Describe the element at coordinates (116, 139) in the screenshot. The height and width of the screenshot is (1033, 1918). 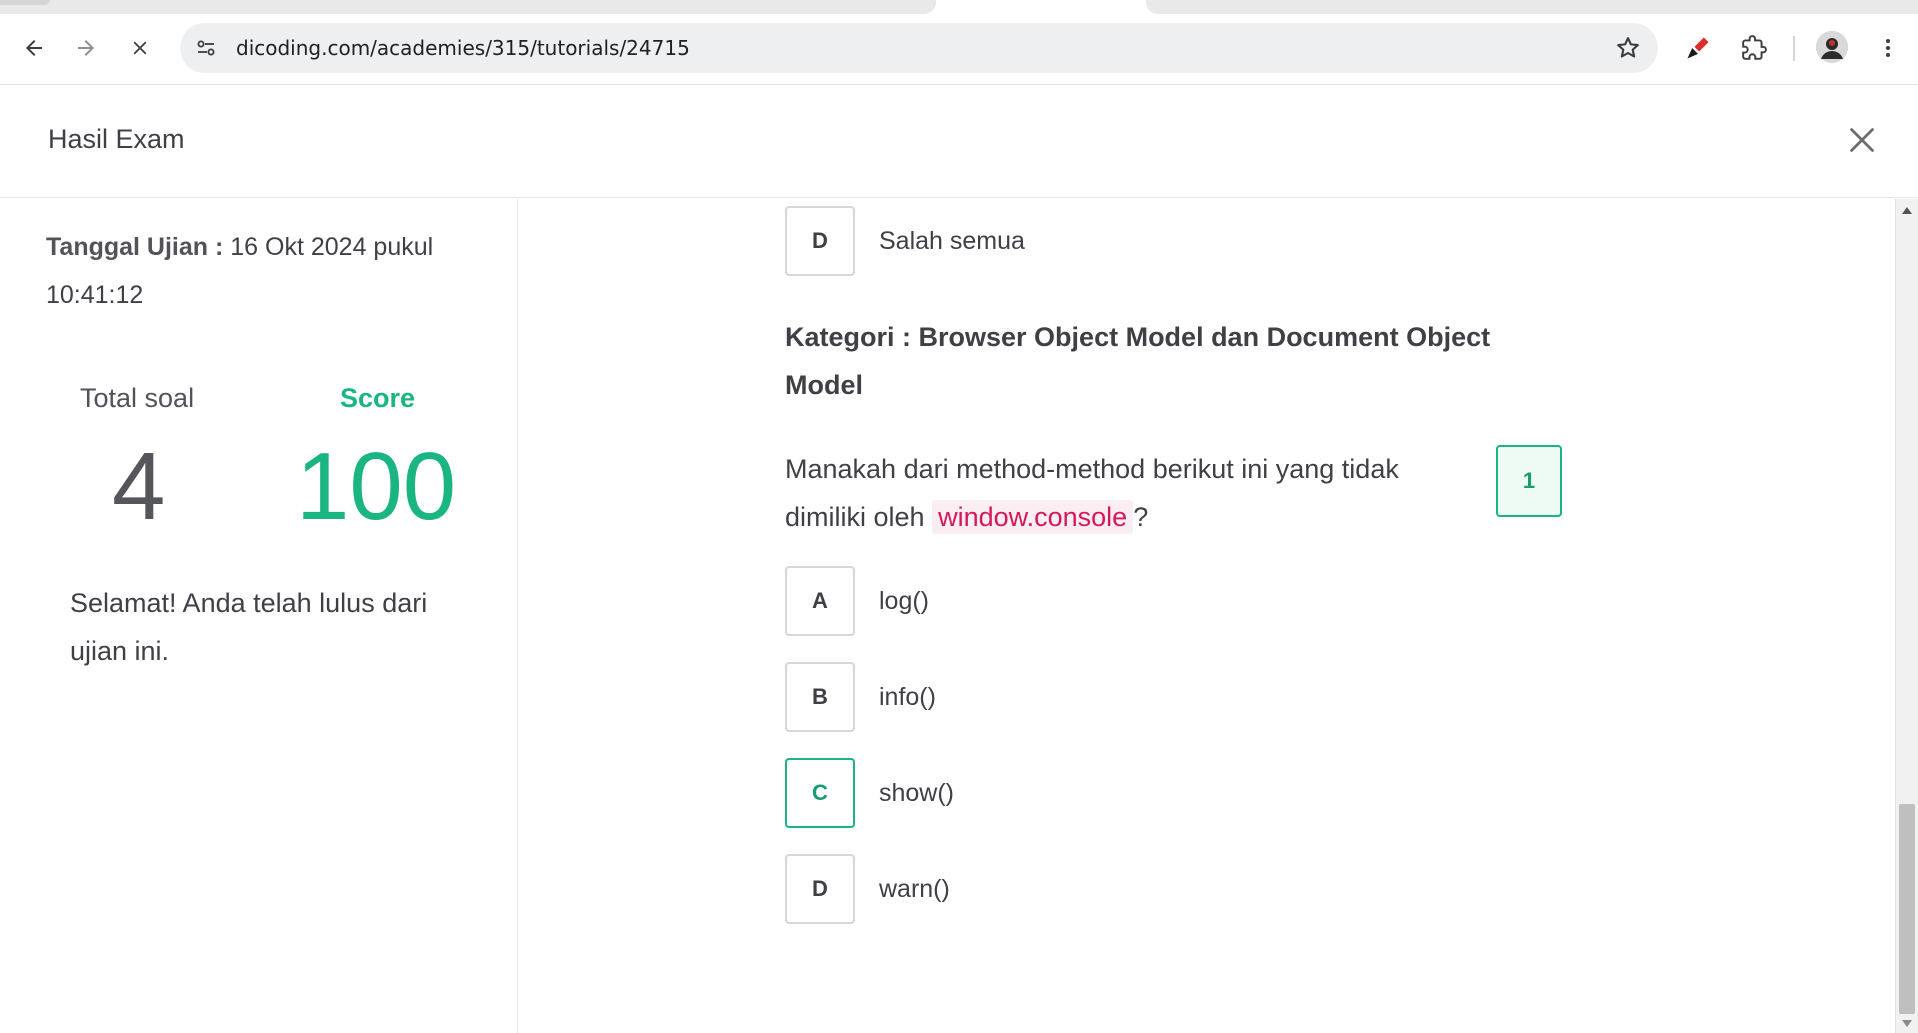
I see `page-title: Hasil Exam` at that location.